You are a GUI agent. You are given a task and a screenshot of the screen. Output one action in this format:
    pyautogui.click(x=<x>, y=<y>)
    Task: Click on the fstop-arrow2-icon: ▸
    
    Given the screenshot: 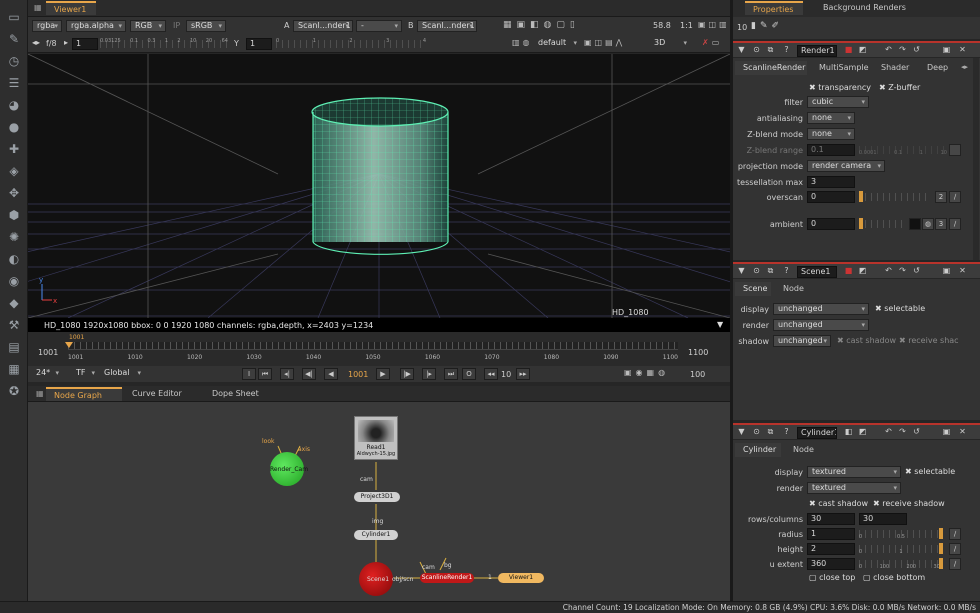 What is the action you would take?
    pyautogui.click(x=66, y=42)
    